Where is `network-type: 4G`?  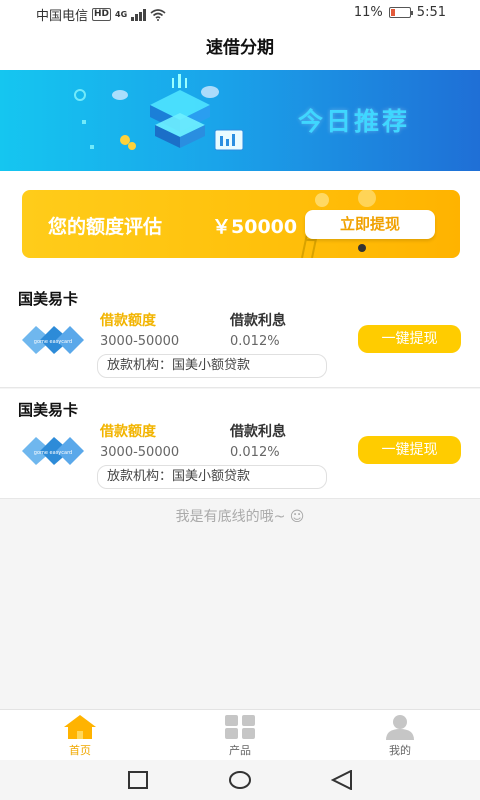
network-type: 4G is located at coordinates (121, 14).